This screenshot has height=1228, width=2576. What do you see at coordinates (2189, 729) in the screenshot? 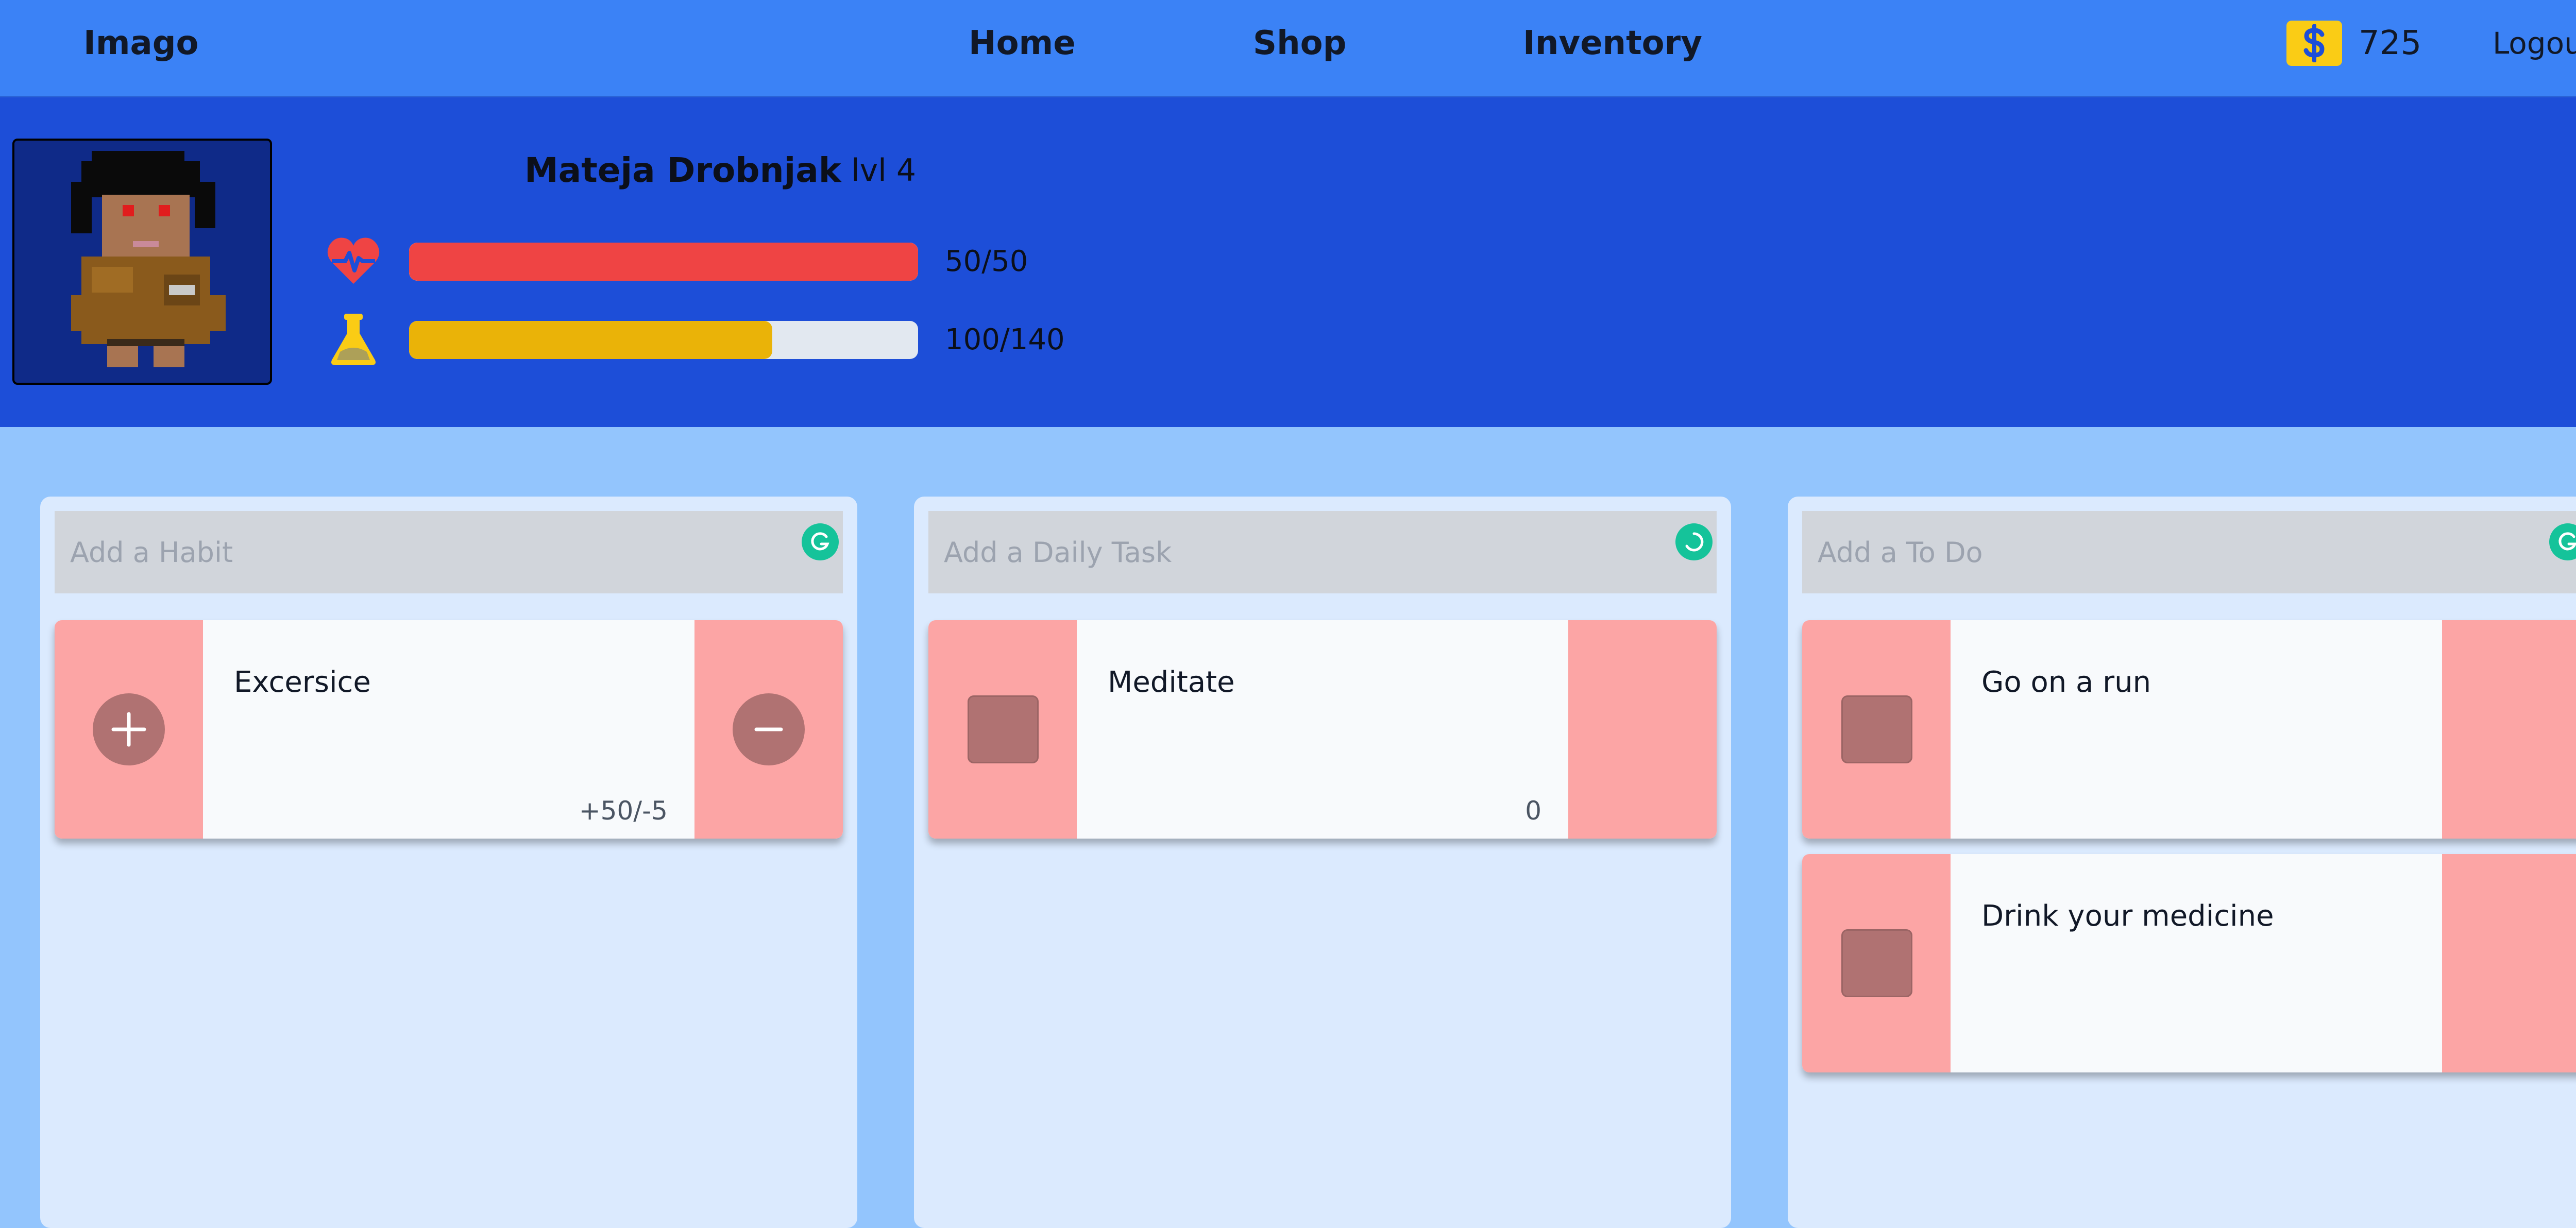
I see `todo-card: Go on a run` at bounding box center [2189, 729].